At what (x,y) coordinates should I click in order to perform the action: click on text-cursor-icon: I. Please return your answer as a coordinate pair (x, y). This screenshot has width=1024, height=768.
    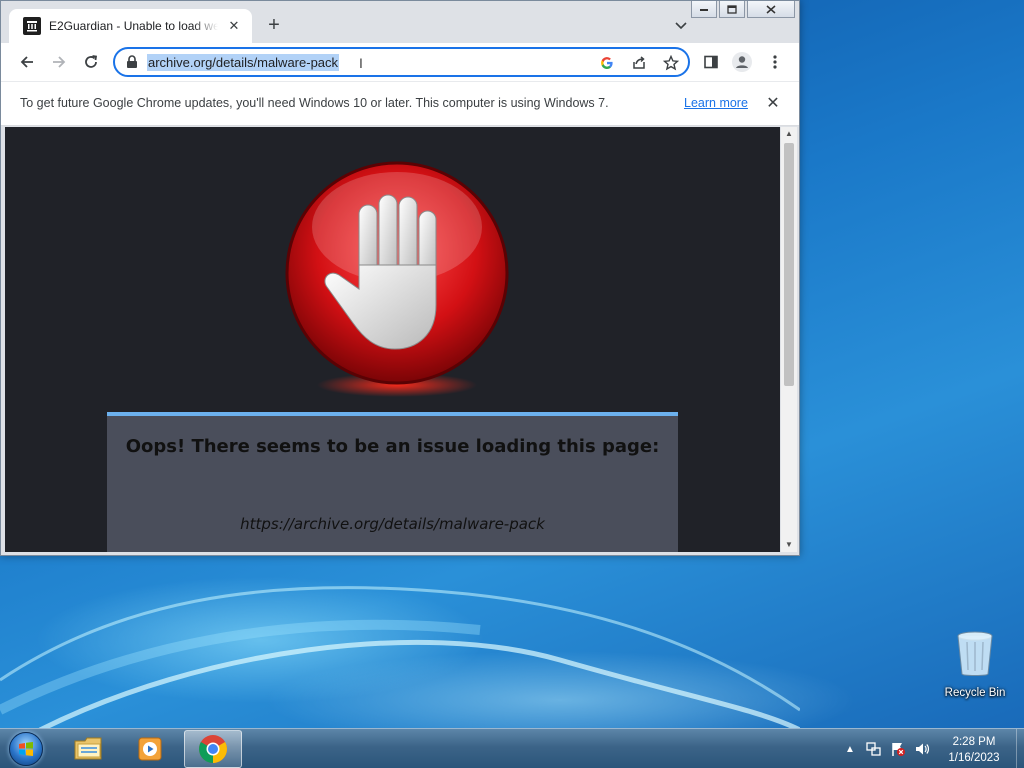
    Looking at the image, I should click on (361, 63).